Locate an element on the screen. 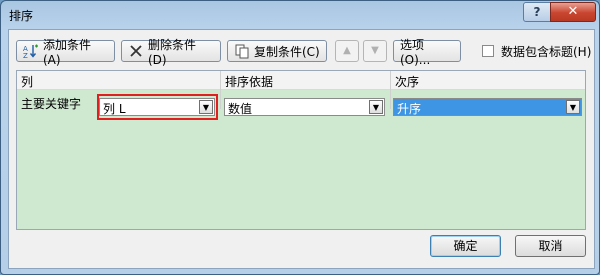  delete-condition-label: 删除条件(D) is located at coordinates (172, 52).